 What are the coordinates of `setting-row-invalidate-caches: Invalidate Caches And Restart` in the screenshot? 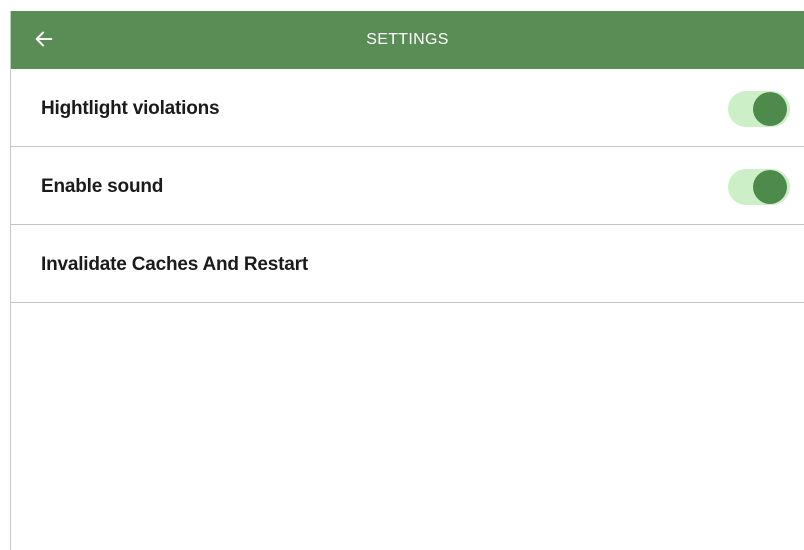 It's located at (407, 264).